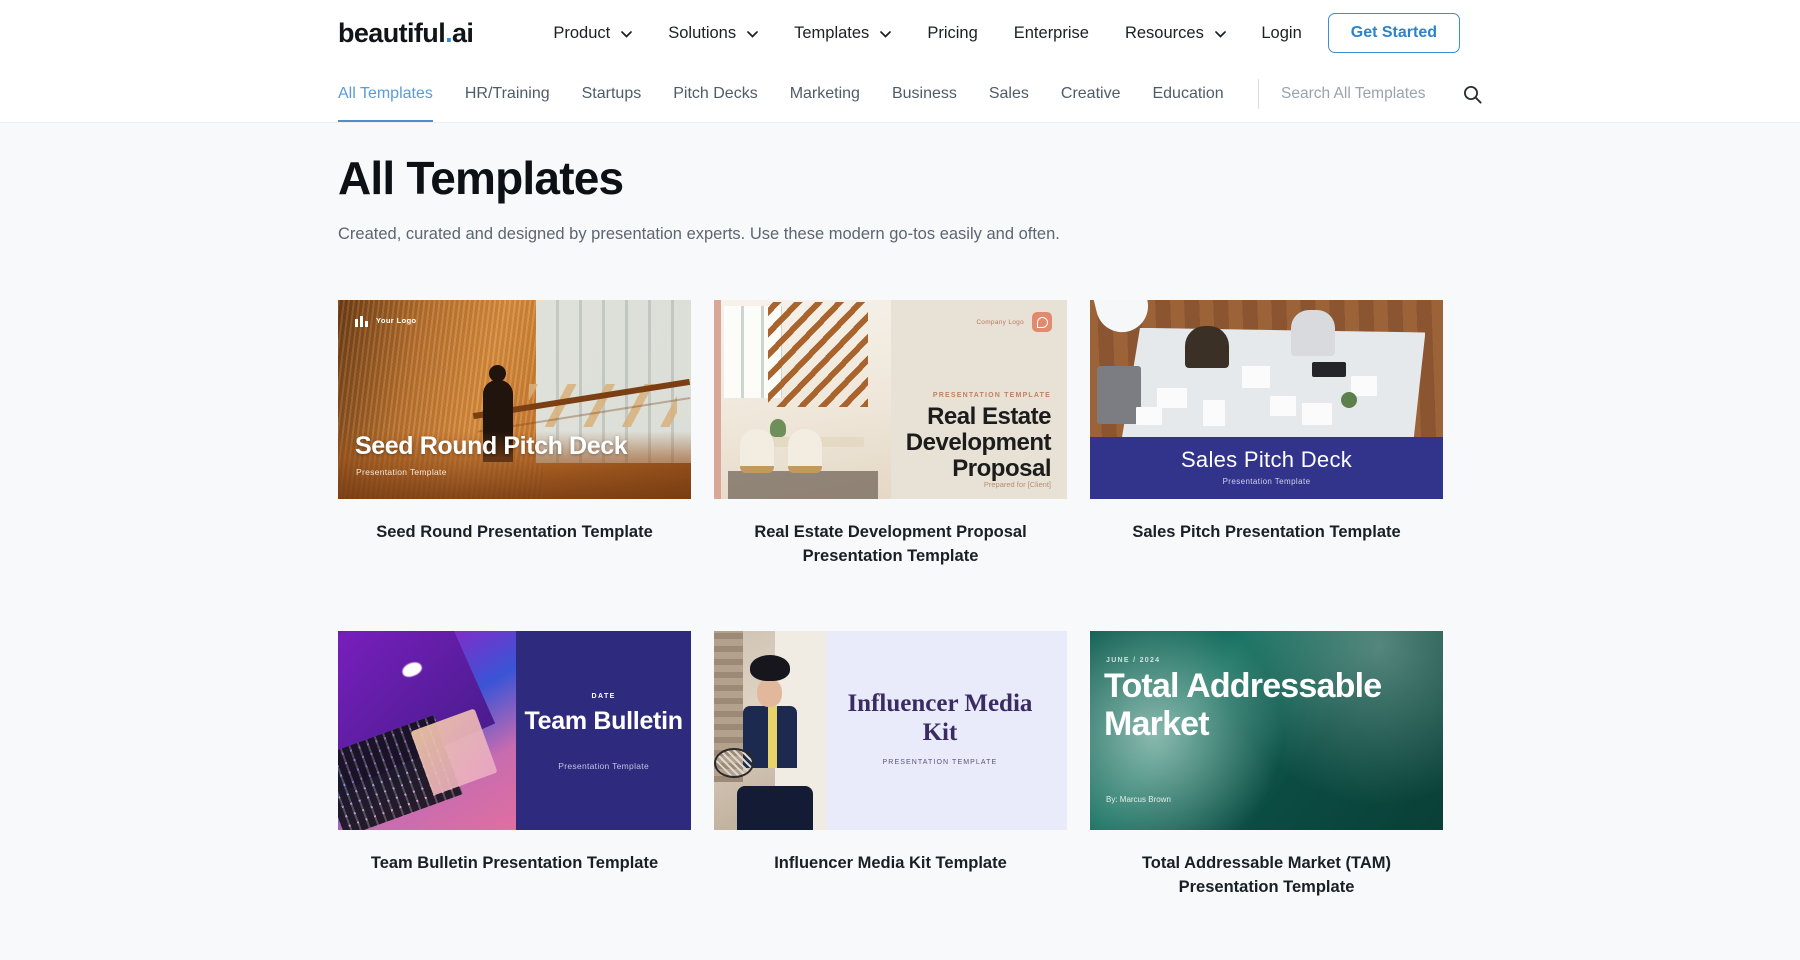  I want to click on category-tab-marketing: Marketing, so click(825, 94).